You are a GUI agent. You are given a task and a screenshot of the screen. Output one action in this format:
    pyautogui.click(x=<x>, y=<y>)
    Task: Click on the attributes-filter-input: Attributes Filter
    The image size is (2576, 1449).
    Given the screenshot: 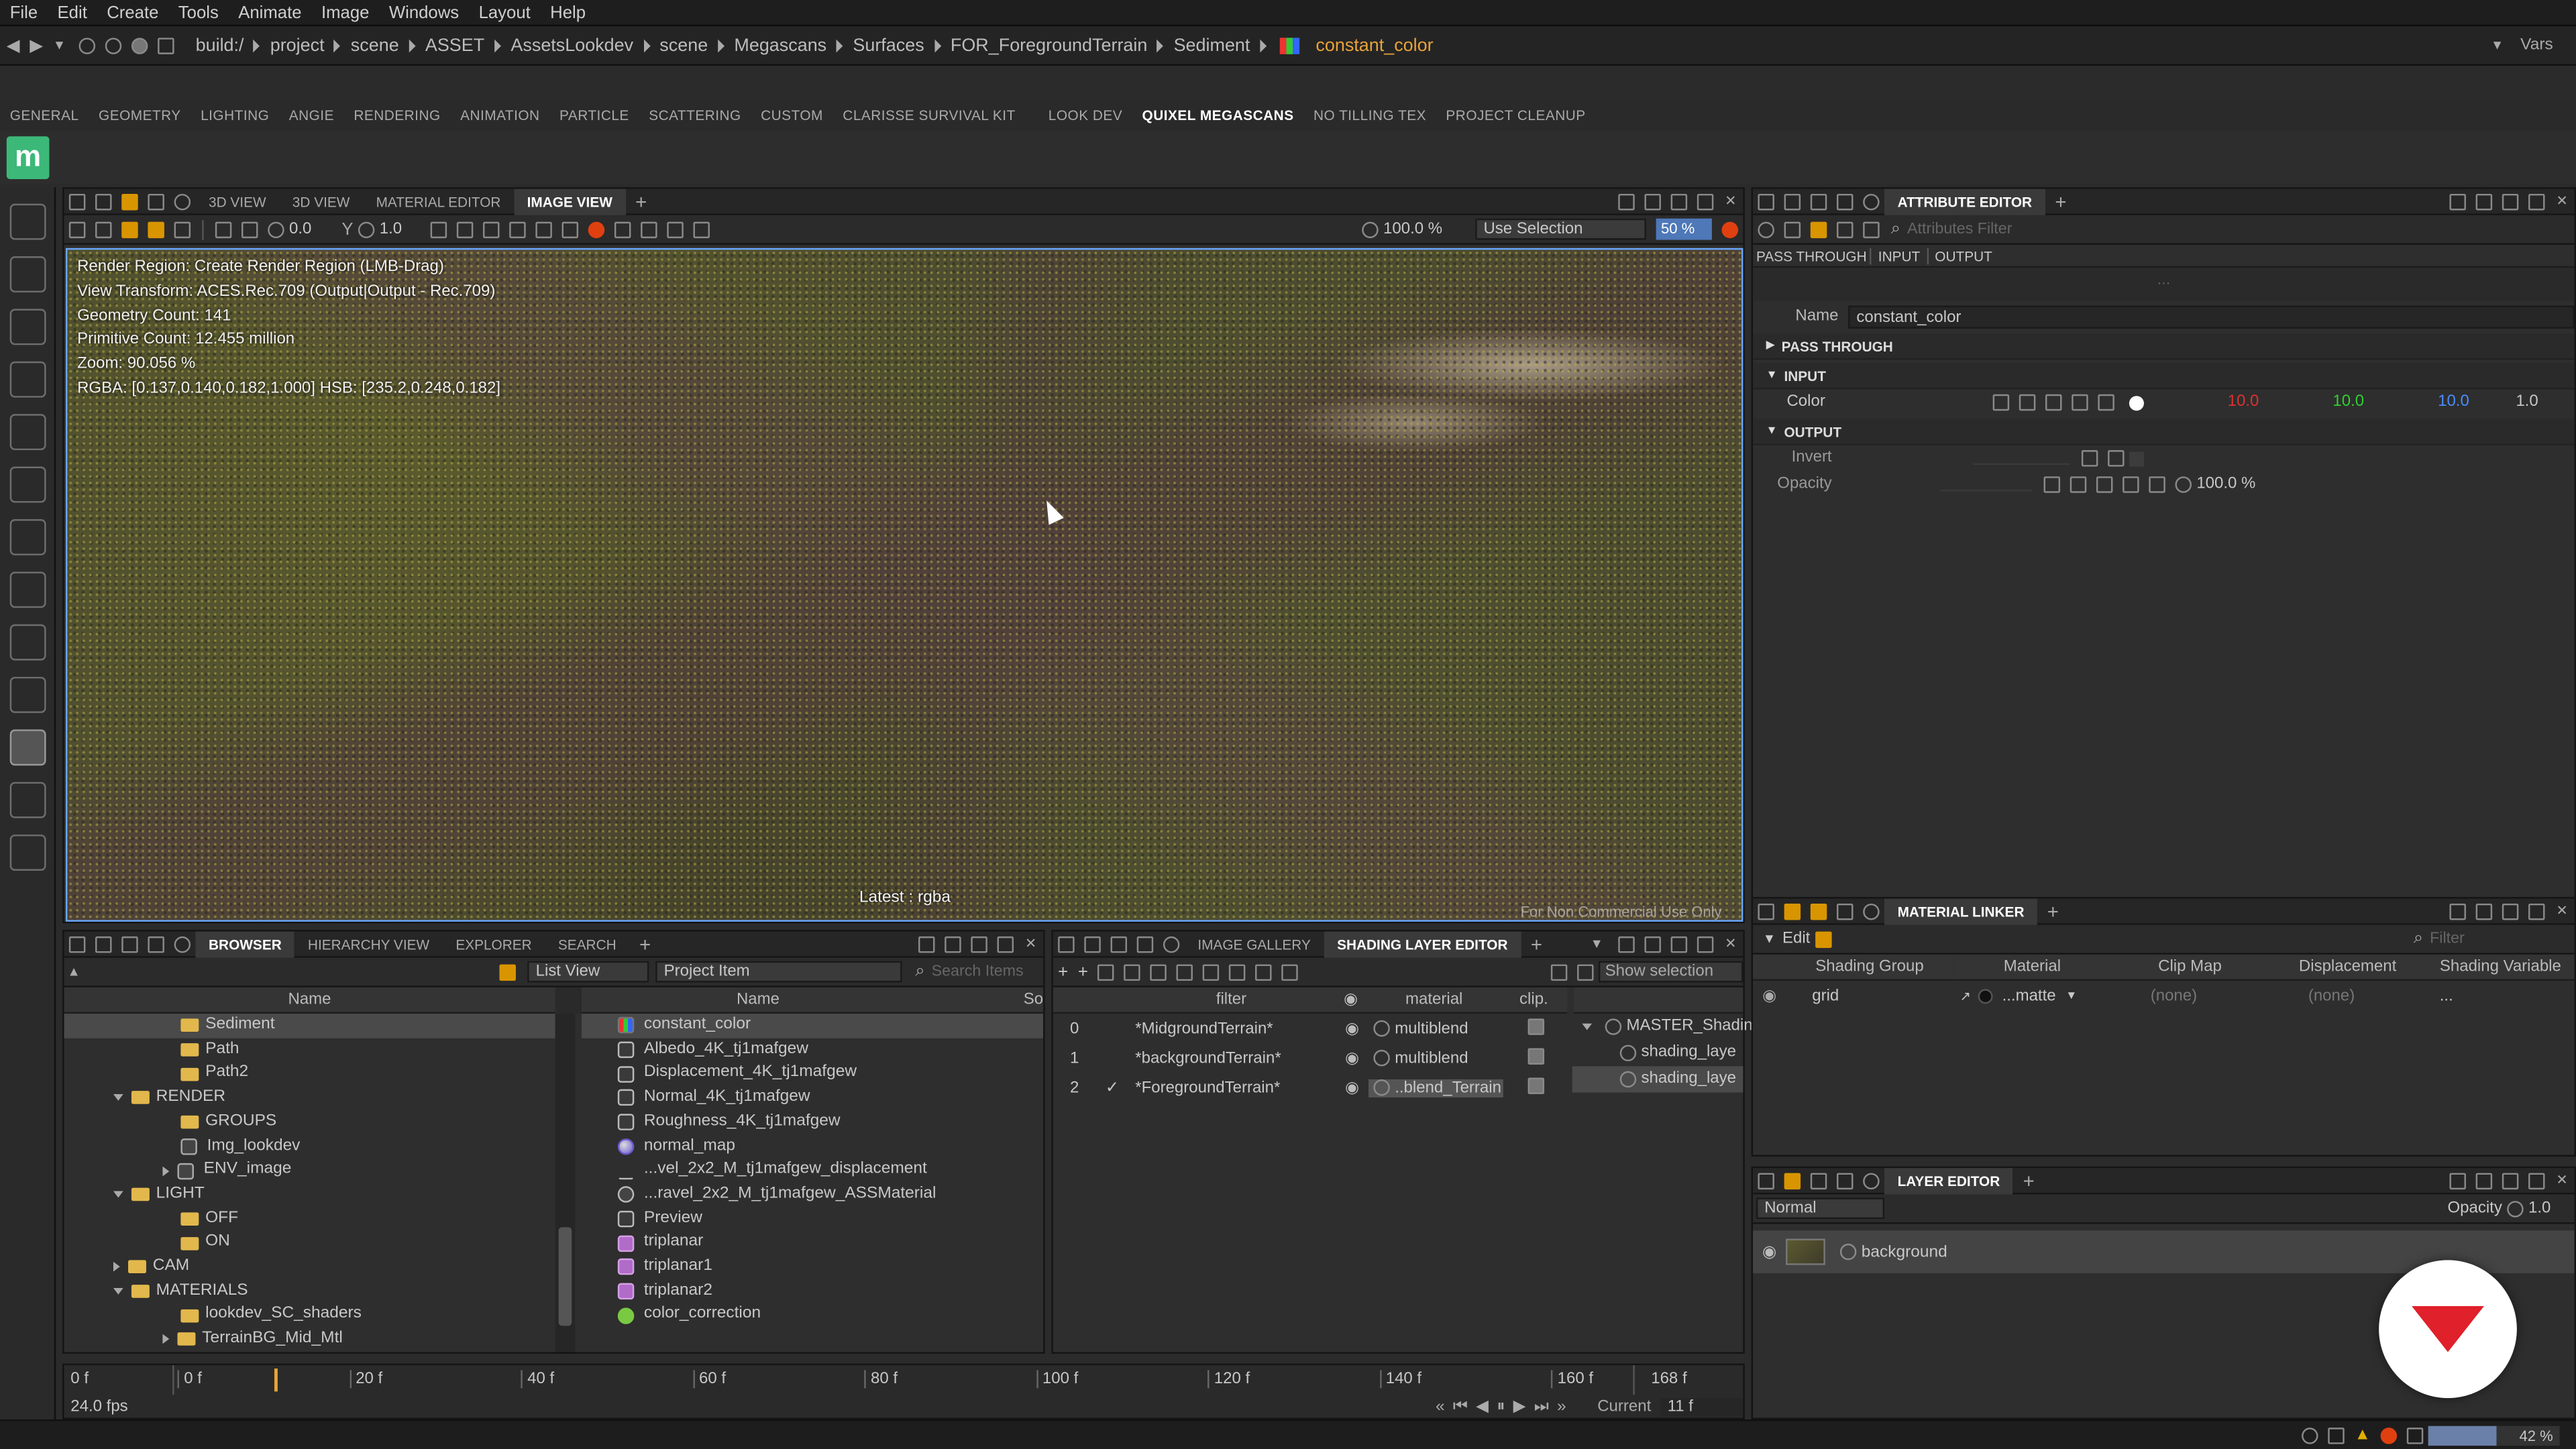 What is the action you would take?
    pyautogui.click(x=1959, y=229)
    